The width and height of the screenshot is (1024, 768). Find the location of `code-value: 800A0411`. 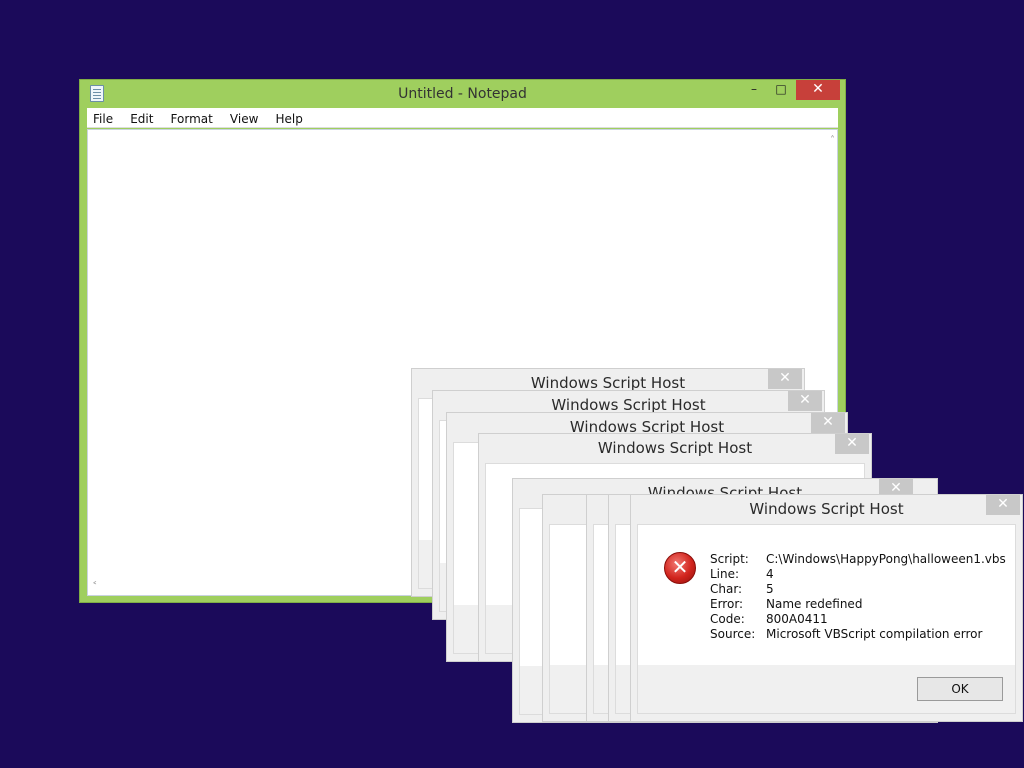

code-value: 800A0411 is located at coordinates (797, 619).